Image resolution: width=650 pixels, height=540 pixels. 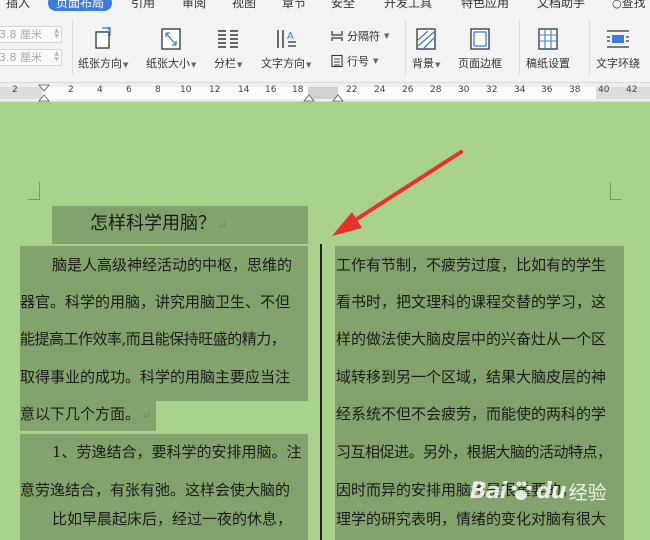 I want to click on background-label: 背景, so click(x=423, y=63).